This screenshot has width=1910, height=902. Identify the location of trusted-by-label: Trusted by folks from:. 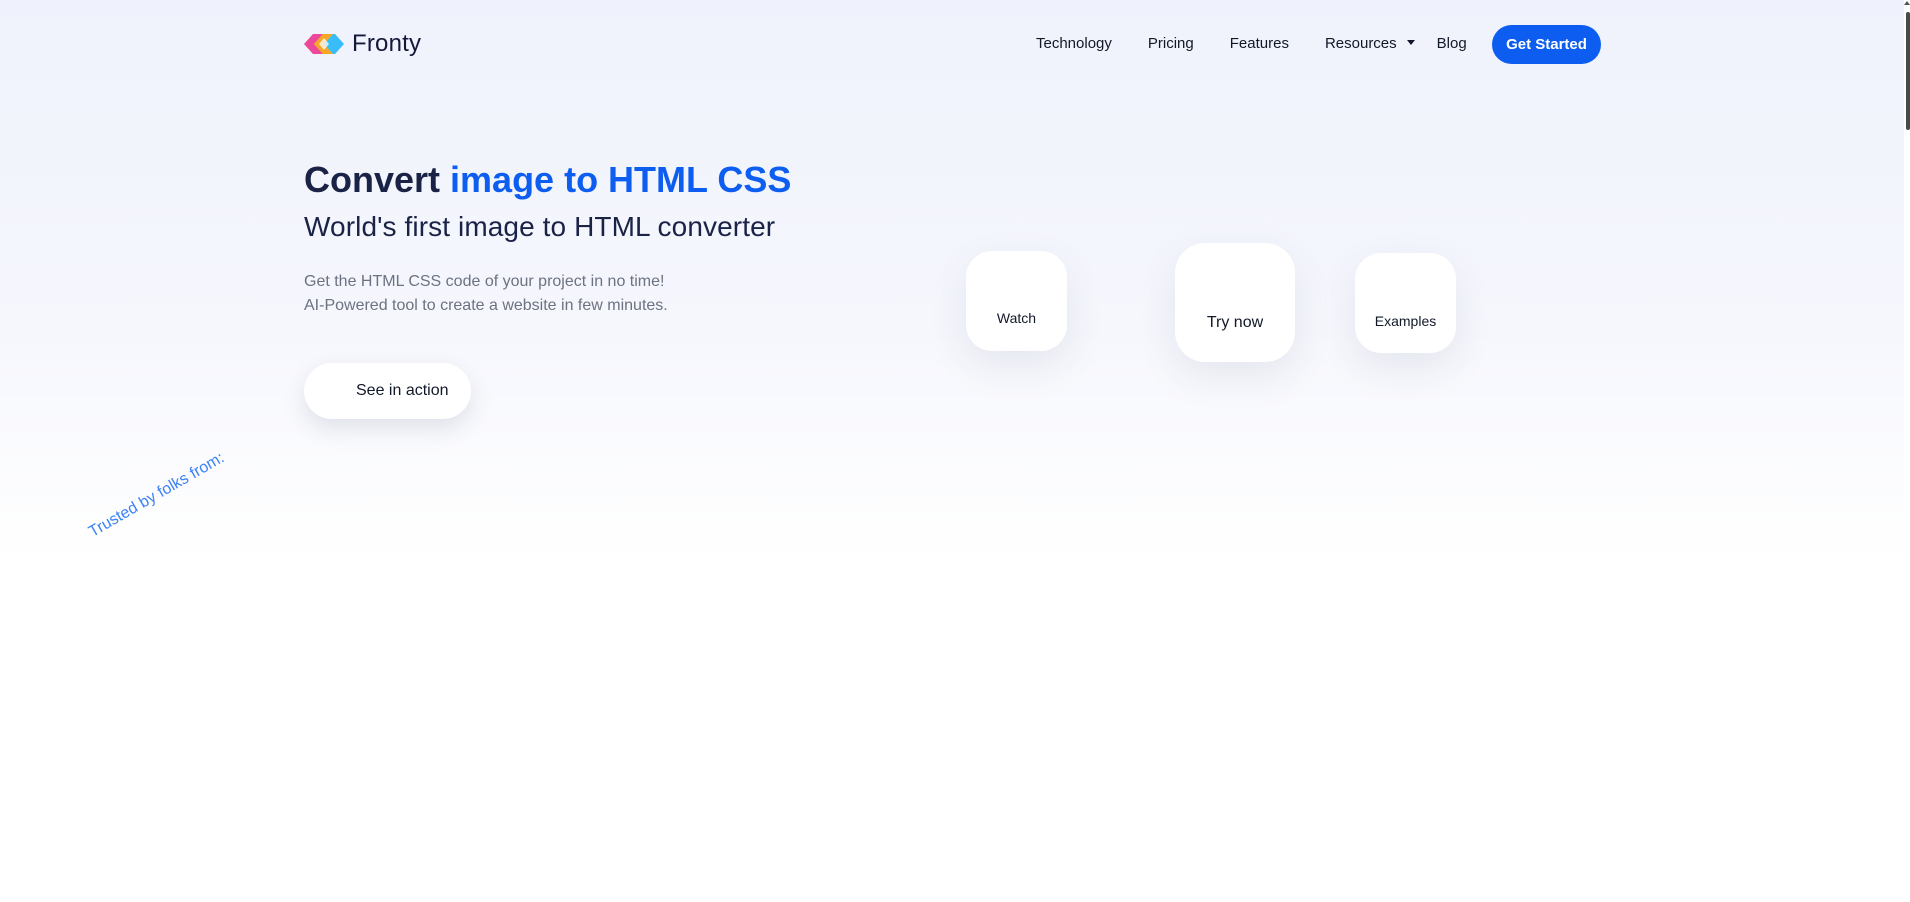
(157, 495).